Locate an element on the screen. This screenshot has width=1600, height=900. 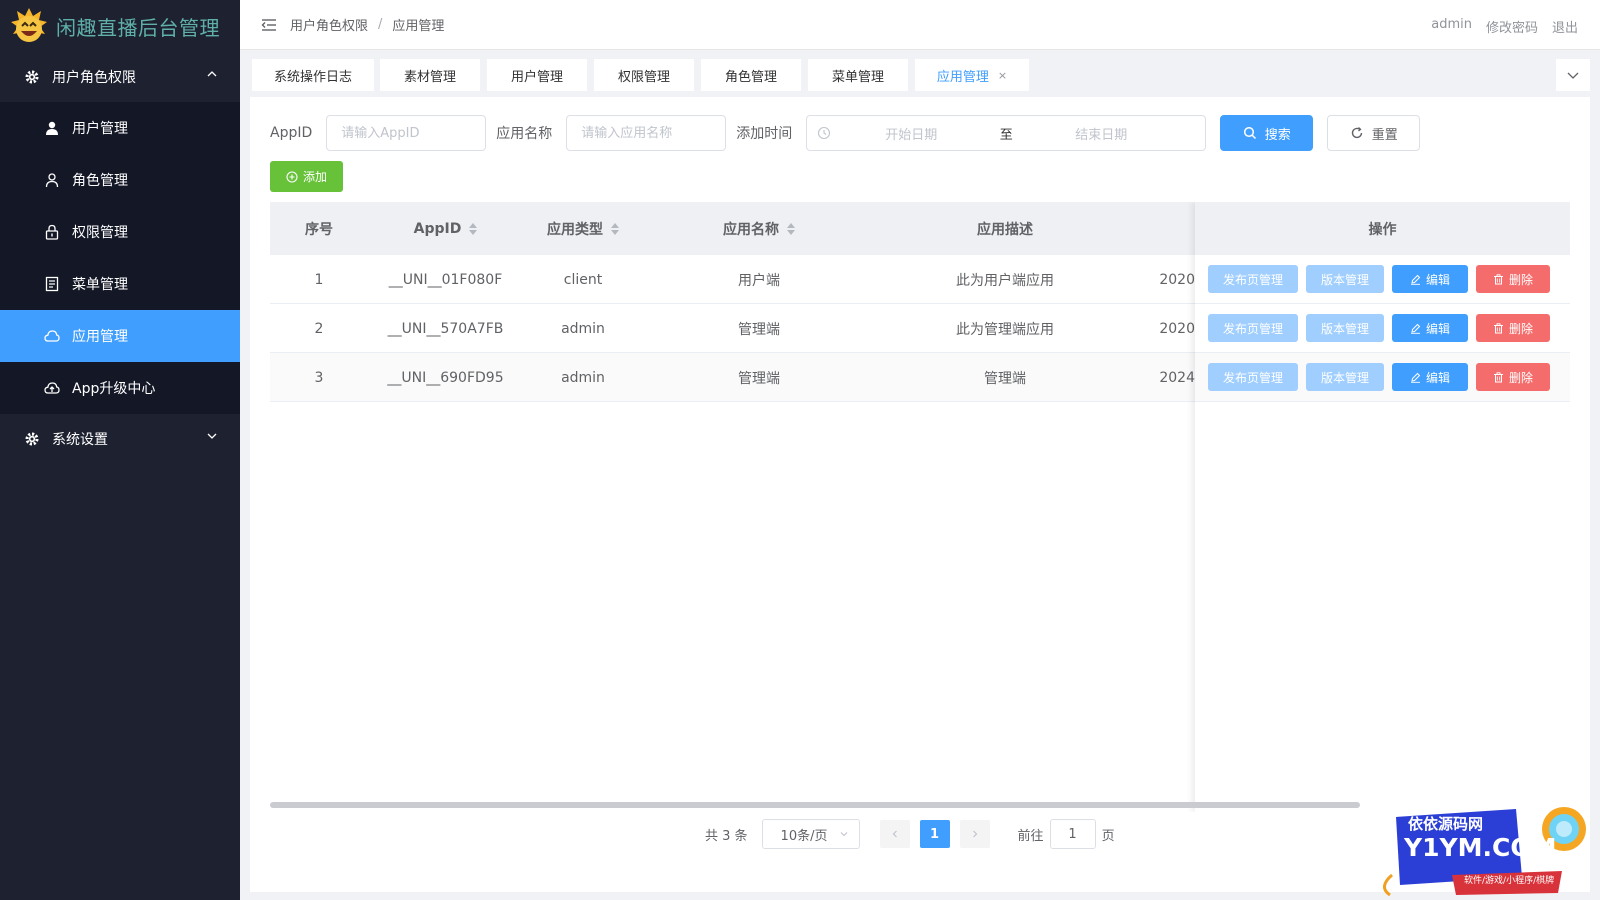
tab-app-management: 应用管理 × is located at coordinates (972, 75).